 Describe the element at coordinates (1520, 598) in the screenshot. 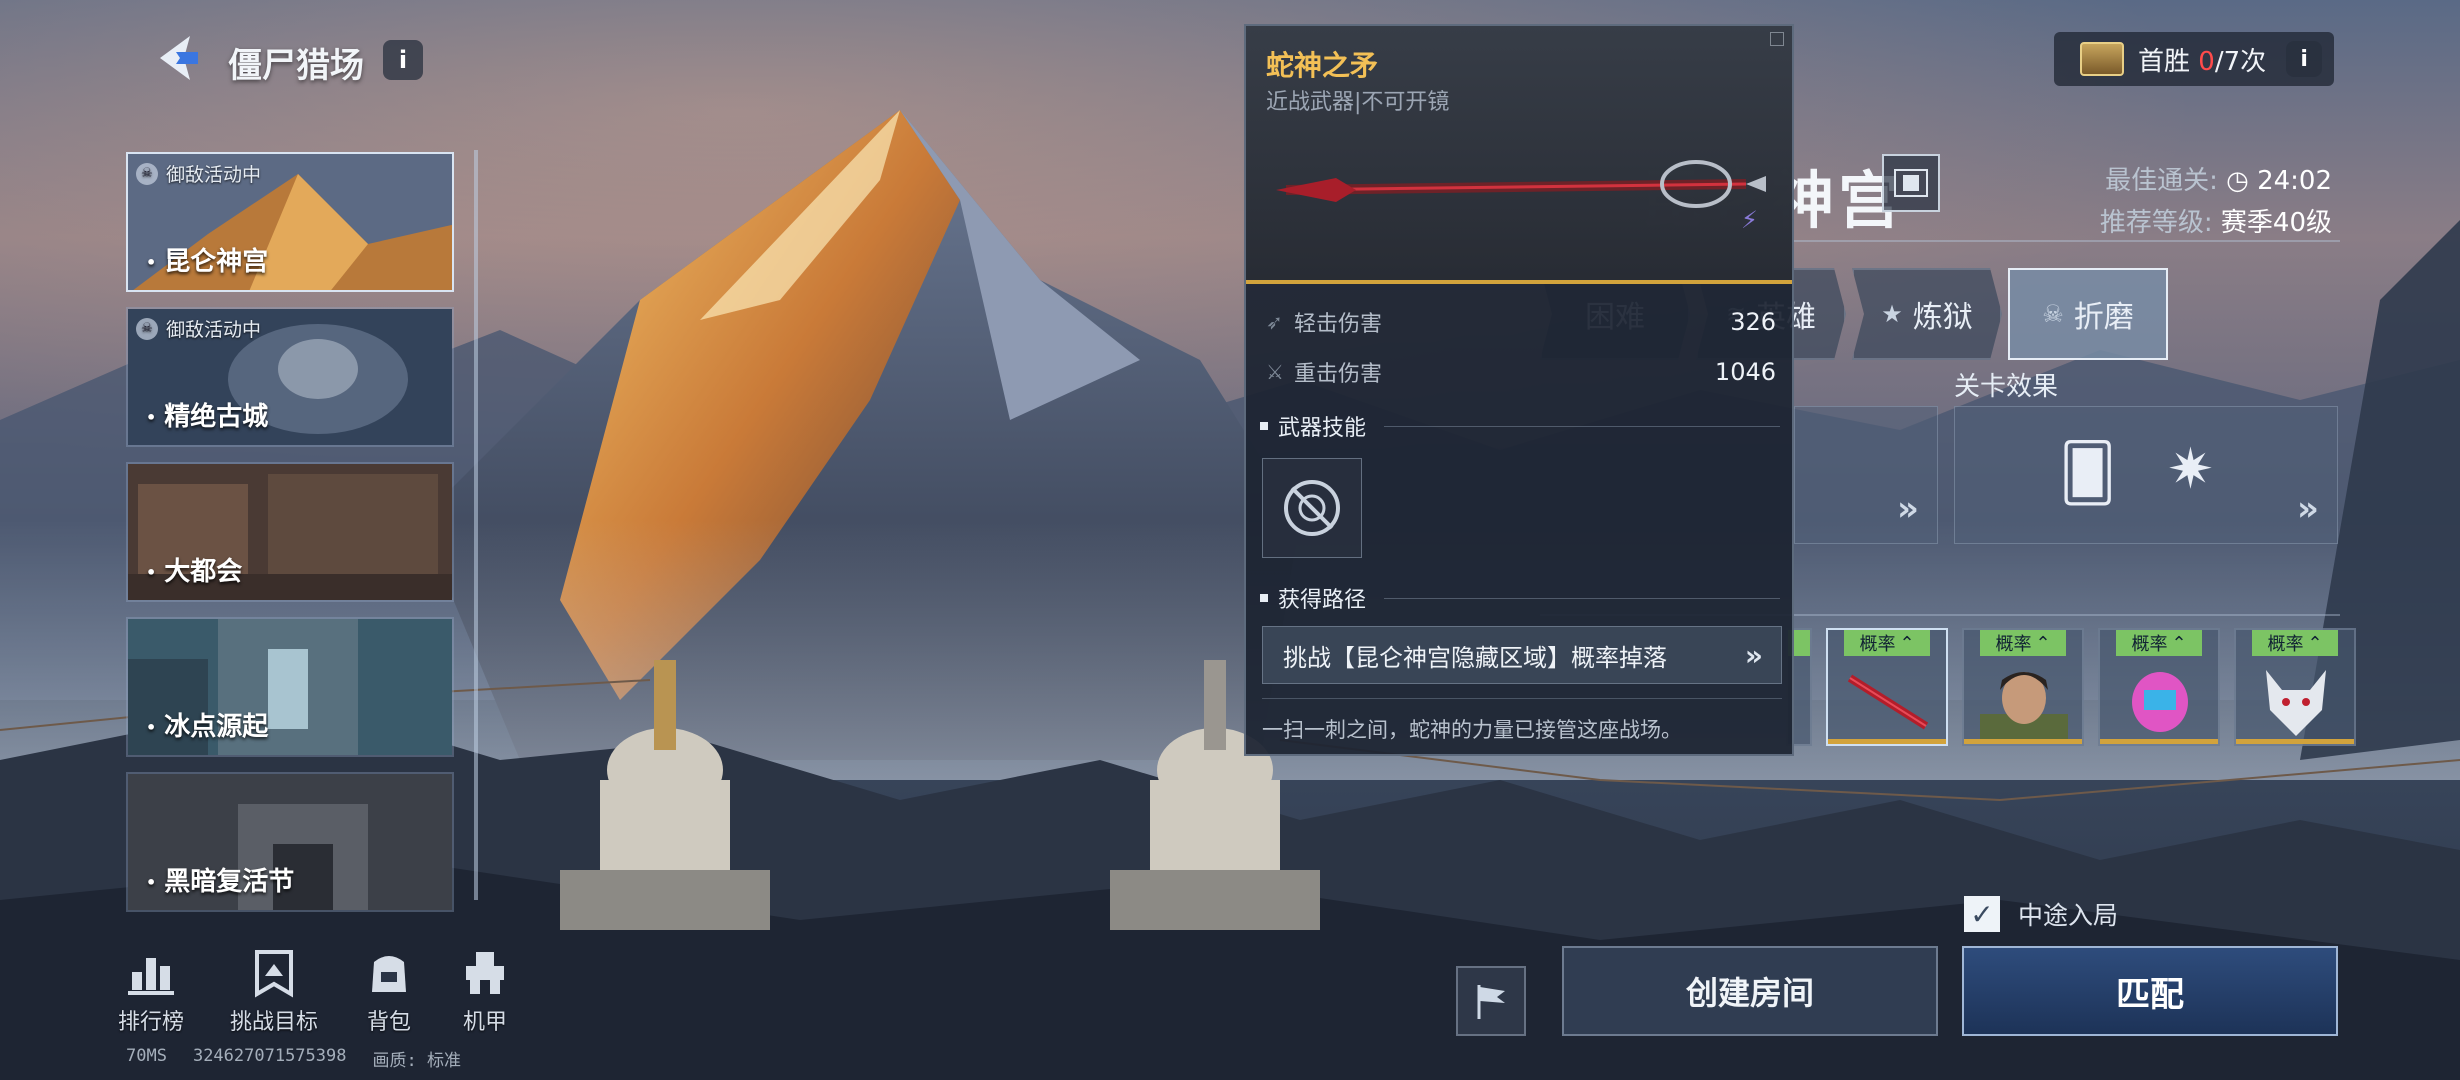

I see `source-title: 获得路径` at that location.